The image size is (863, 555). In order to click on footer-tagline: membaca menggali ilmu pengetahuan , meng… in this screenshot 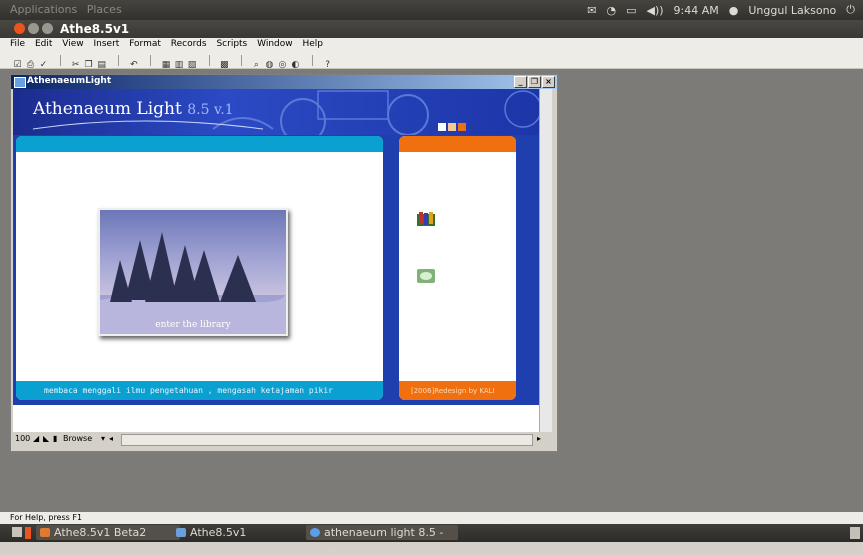, I will do `click(188, 390)`.